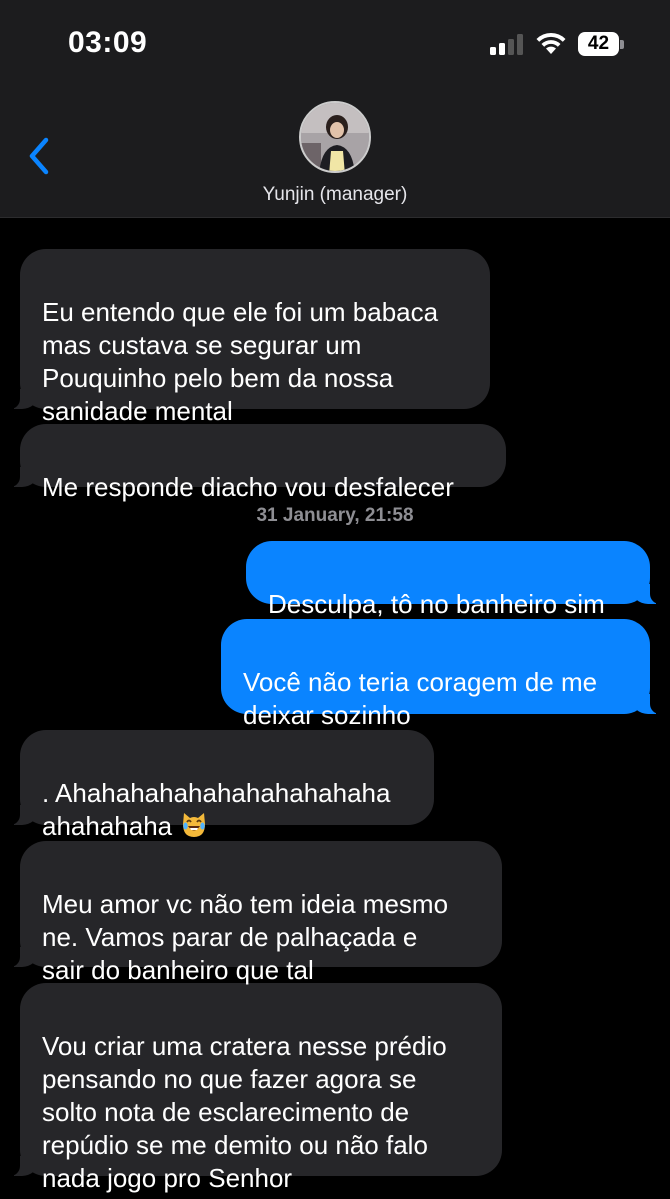 This screenshot has height=1199, width=670. I want to click on message-bubble-incoming: . Ahahahahahahahahahahaha ahahahaha, so click(220, 785).